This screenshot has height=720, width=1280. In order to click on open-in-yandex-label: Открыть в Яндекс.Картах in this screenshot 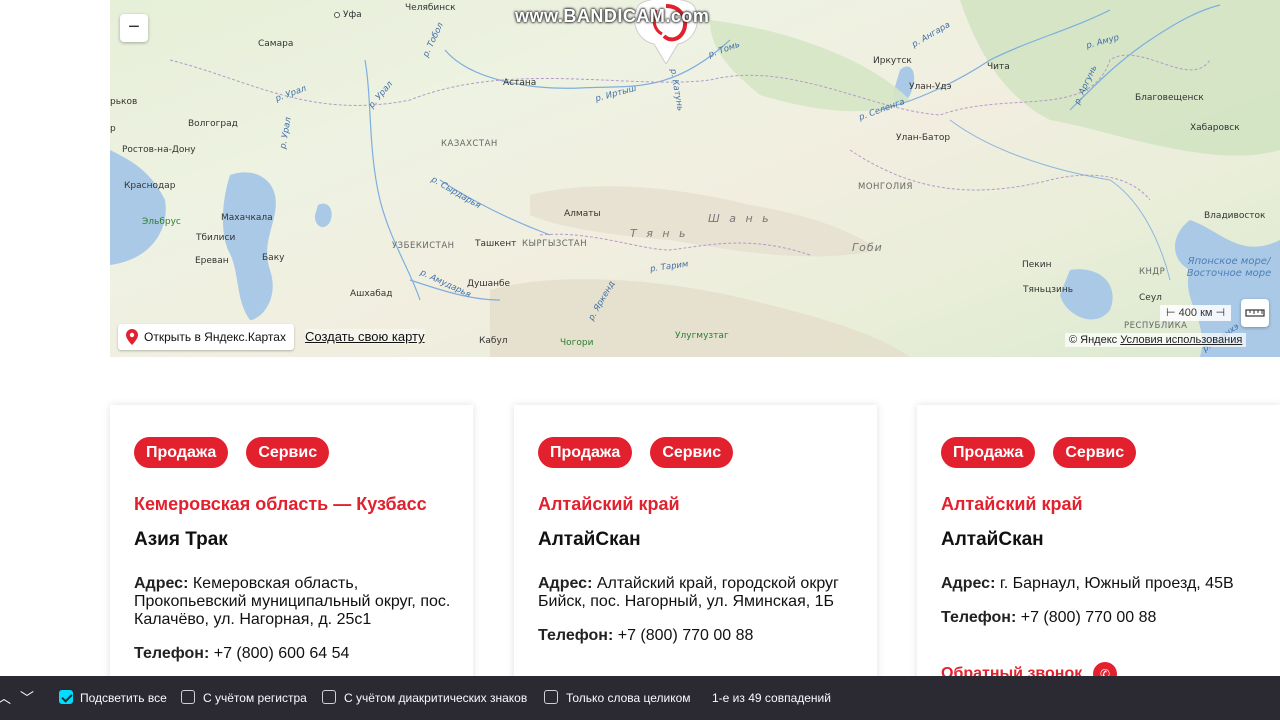, I will do `click(215, 337)`.